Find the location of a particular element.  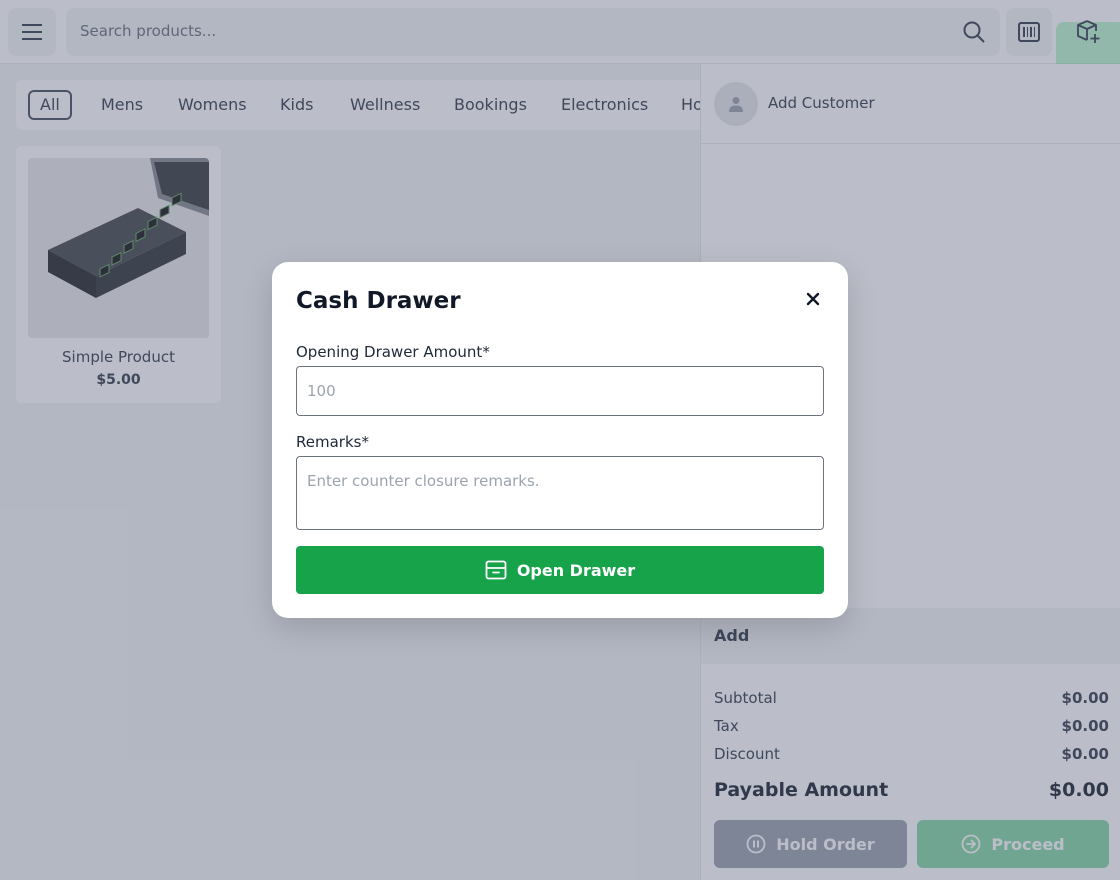

drawer-icon is located at coordinates (496, 570).